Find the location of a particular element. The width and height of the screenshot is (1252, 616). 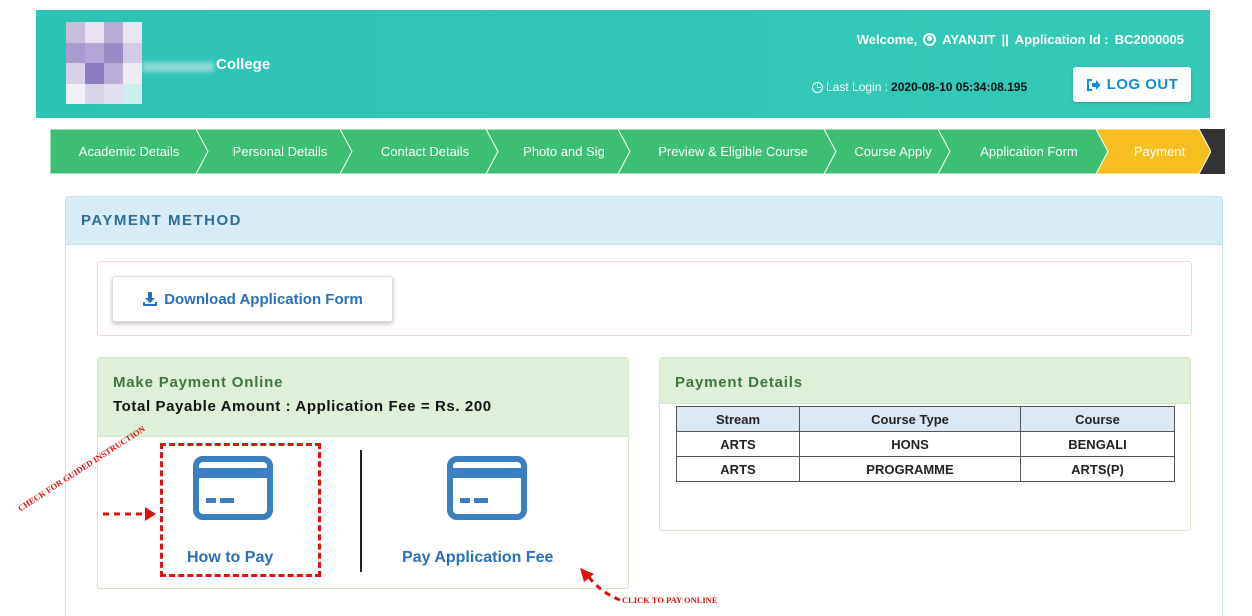

step-label: Personal Details is located at coordinates (280, 151).